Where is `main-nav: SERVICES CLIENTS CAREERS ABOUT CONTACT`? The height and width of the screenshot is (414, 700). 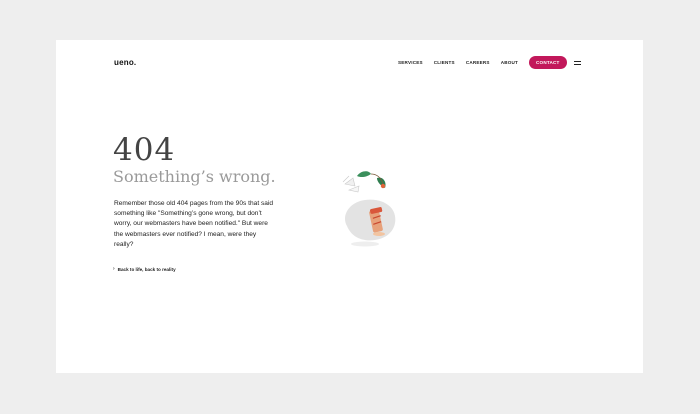 main-nav: SERVICES CLIENTS CAREERS ABOUT CONTACT is located at coordinates (489, 62).